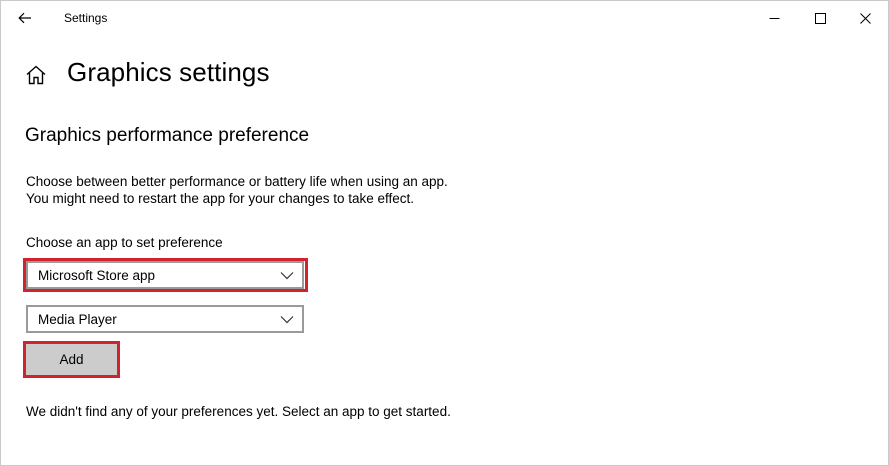  I want to click on back-button, so click(25, 18).